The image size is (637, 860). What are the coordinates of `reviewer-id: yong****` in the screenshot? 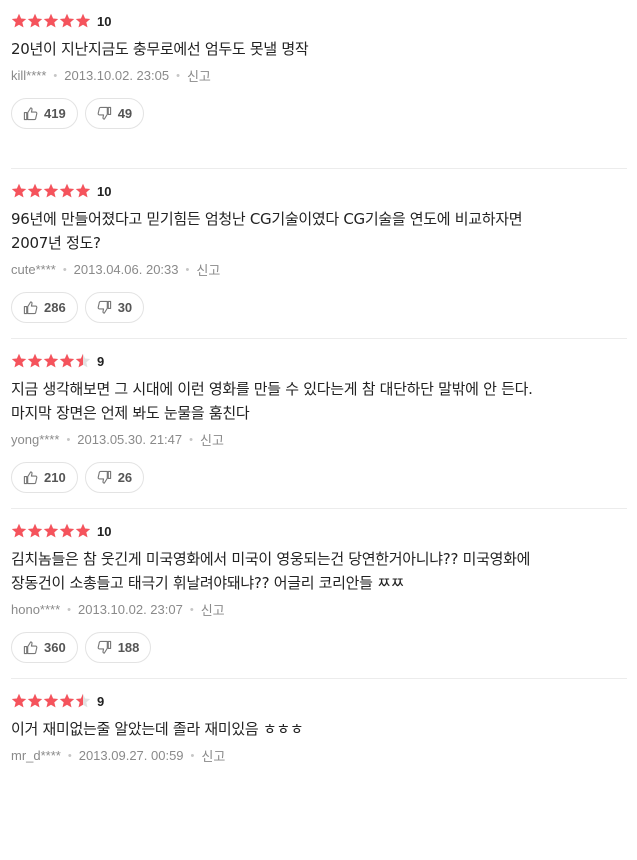 It's located at (35, 439).